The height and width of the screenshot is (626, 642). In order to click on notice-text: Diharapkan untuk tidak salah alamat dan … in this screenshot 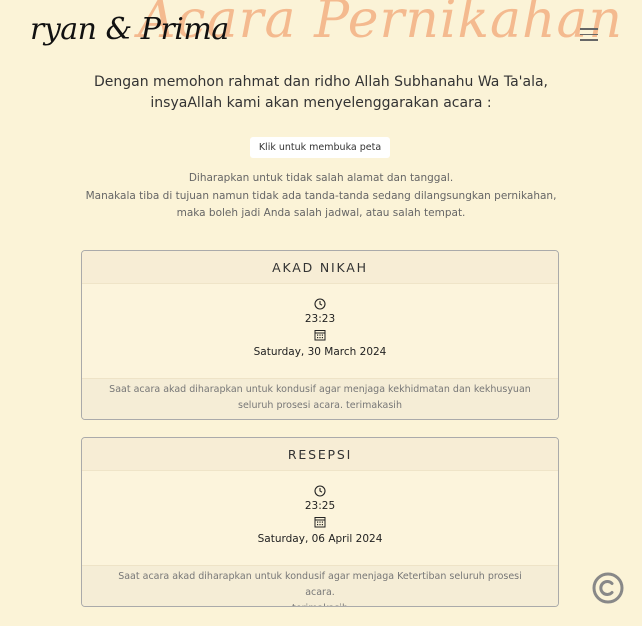, I will do `click(321, 196)`.